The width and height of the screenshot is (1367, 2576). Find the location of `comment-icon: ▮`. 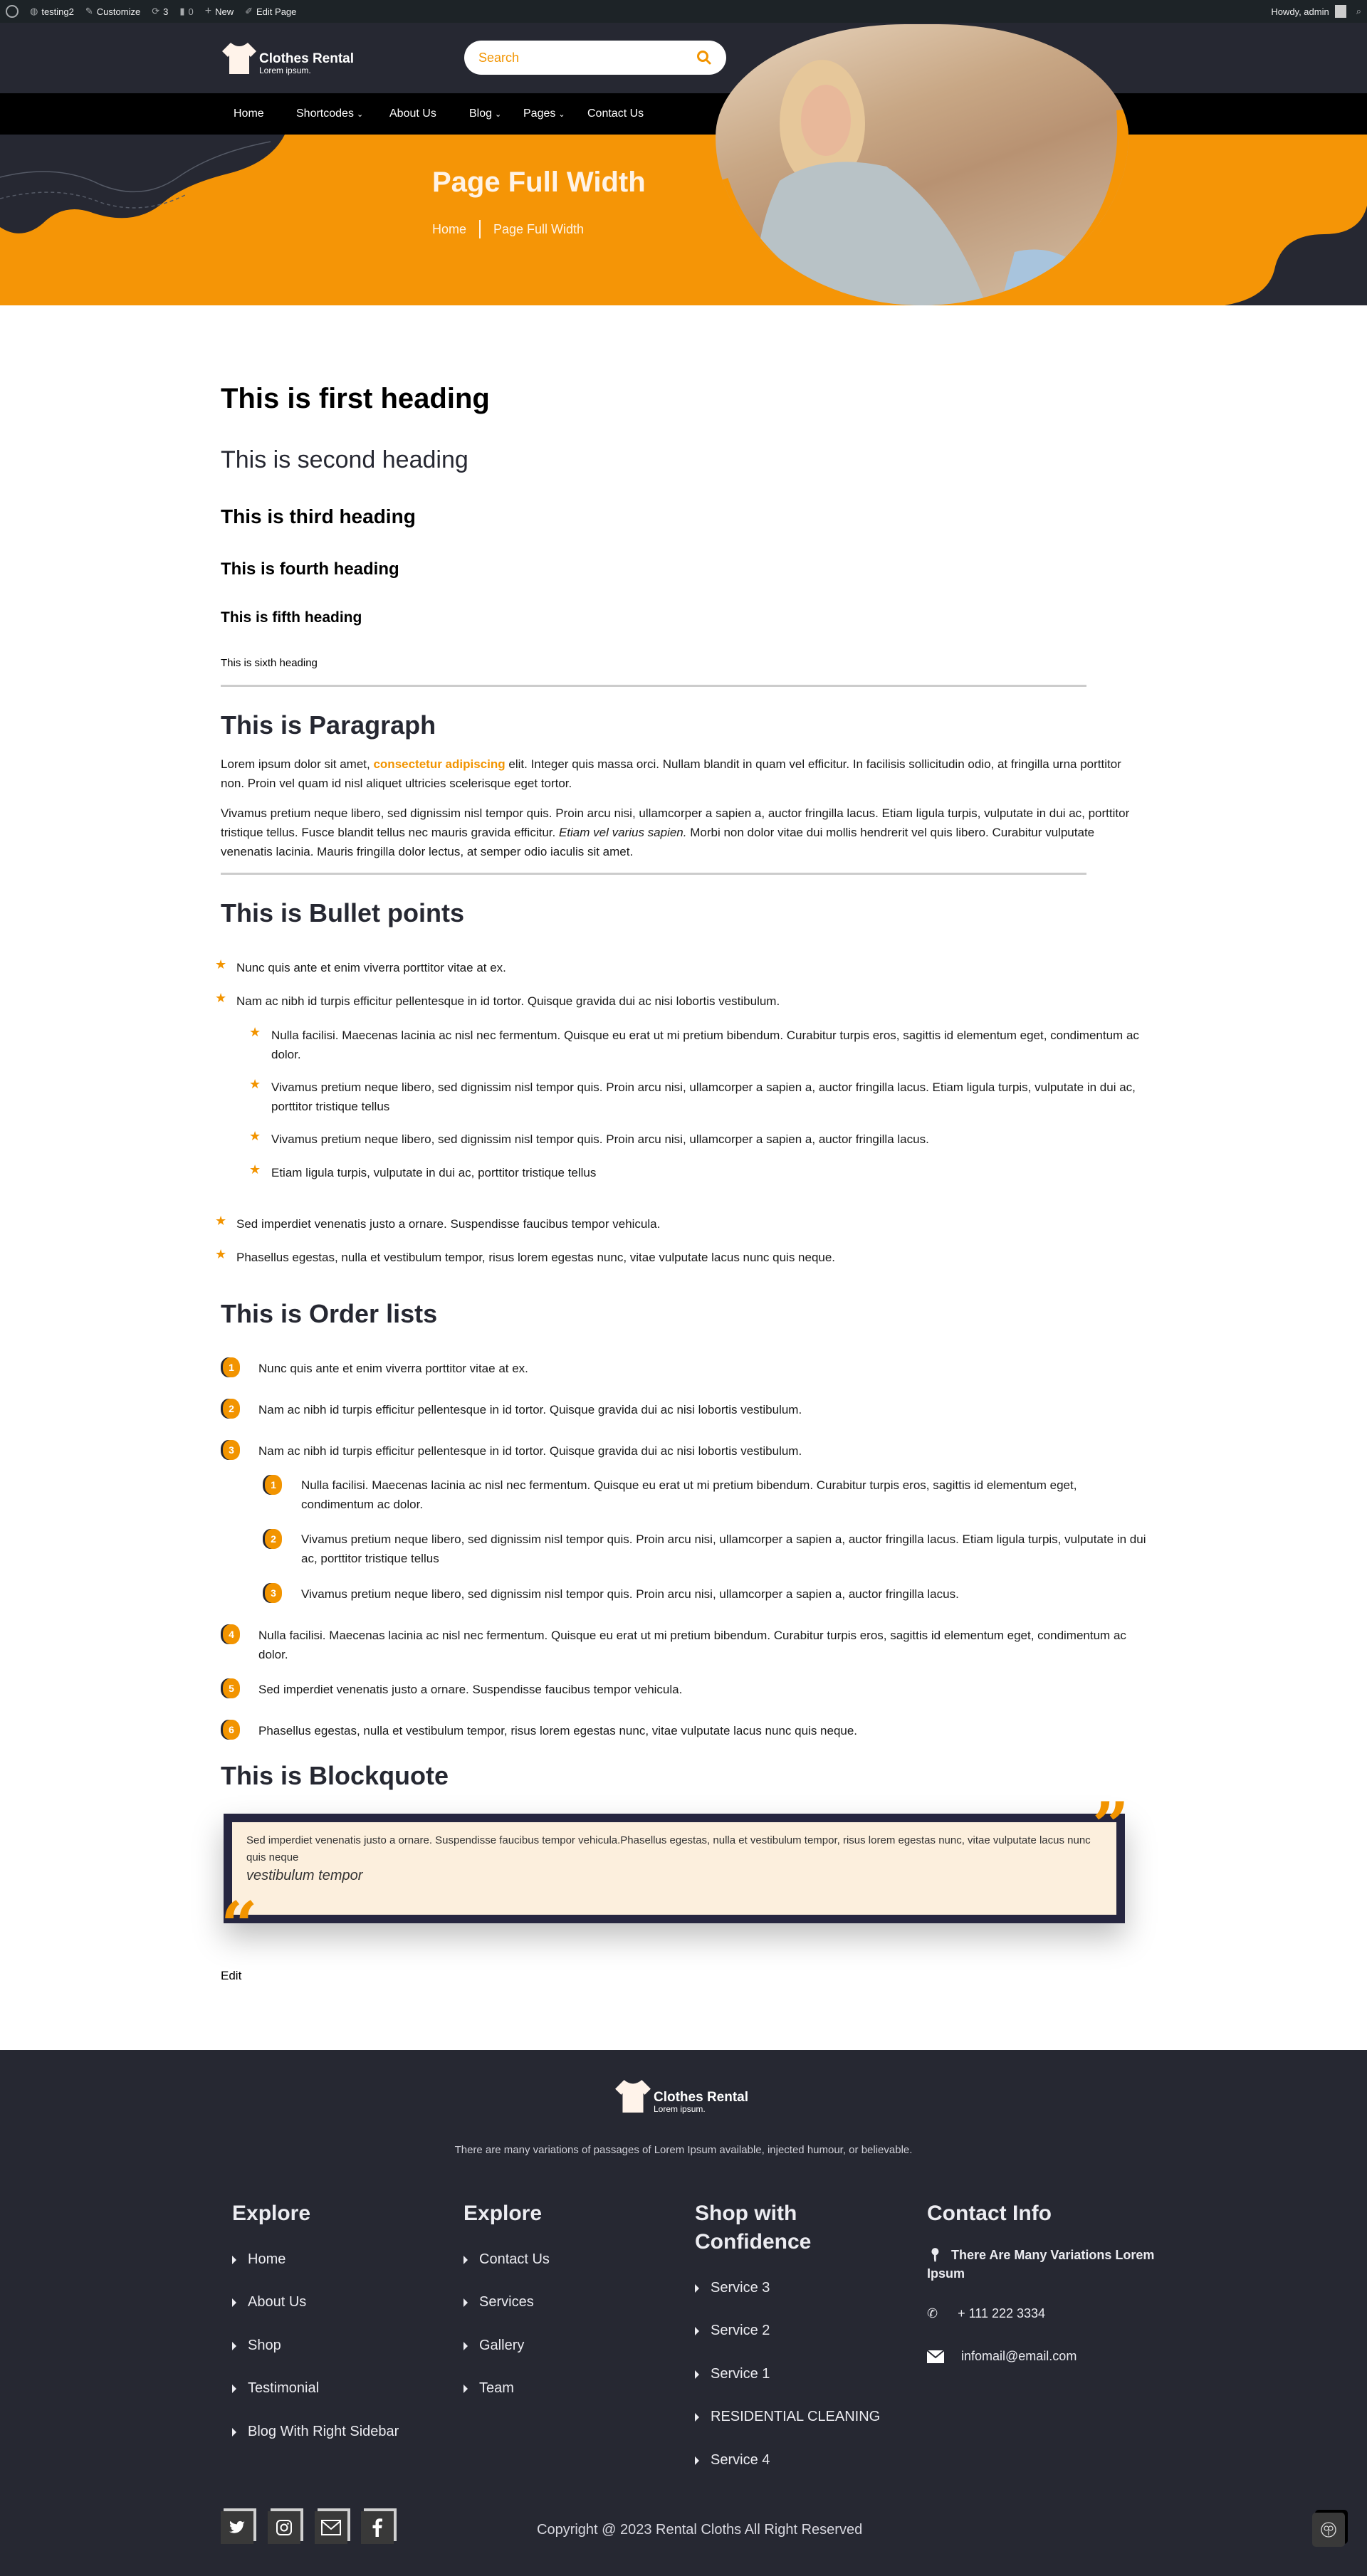

comment-icon: ▮ is located at coordinates (182, 11).